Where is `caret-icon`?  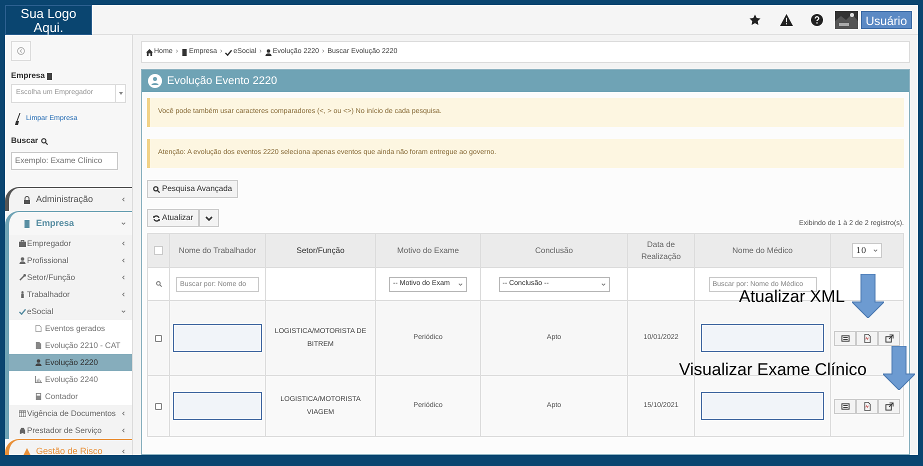
caret-icon is located at coordinates (120, 93).